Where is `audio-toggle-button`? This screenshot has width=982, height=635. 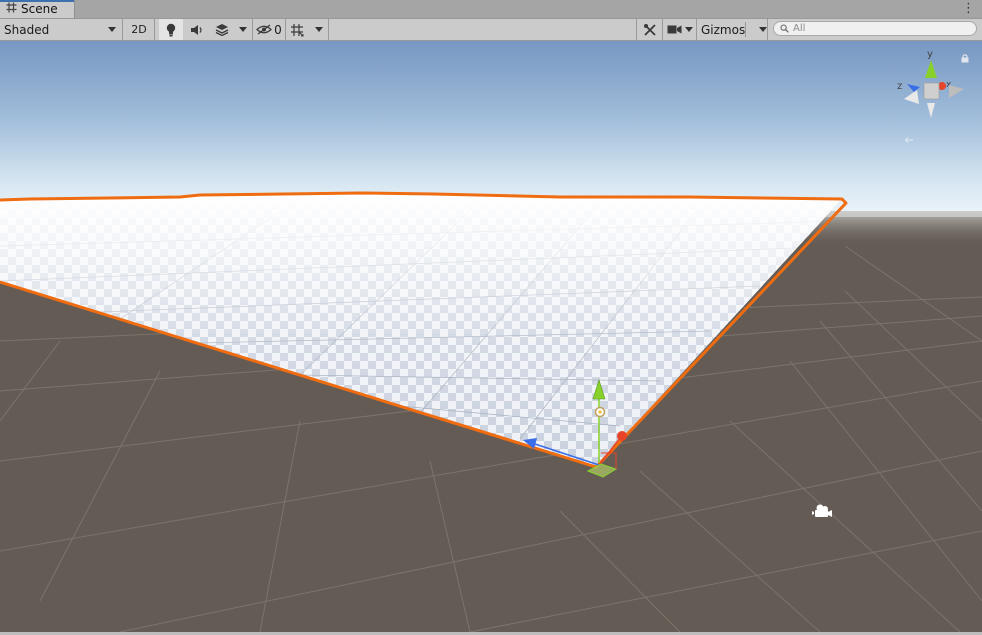
audio-toggle-button is located at coordinates (197, 29).